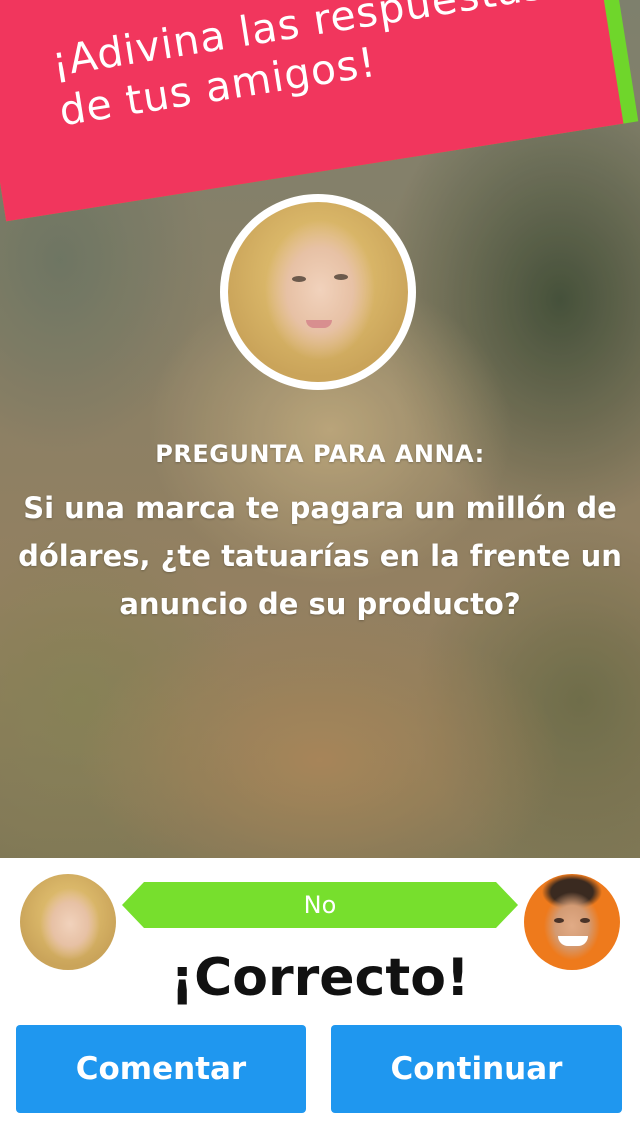  Describe the element at coordinates (476, 1069) in the screenshot. I see `continue-button: Continuar` at that location.